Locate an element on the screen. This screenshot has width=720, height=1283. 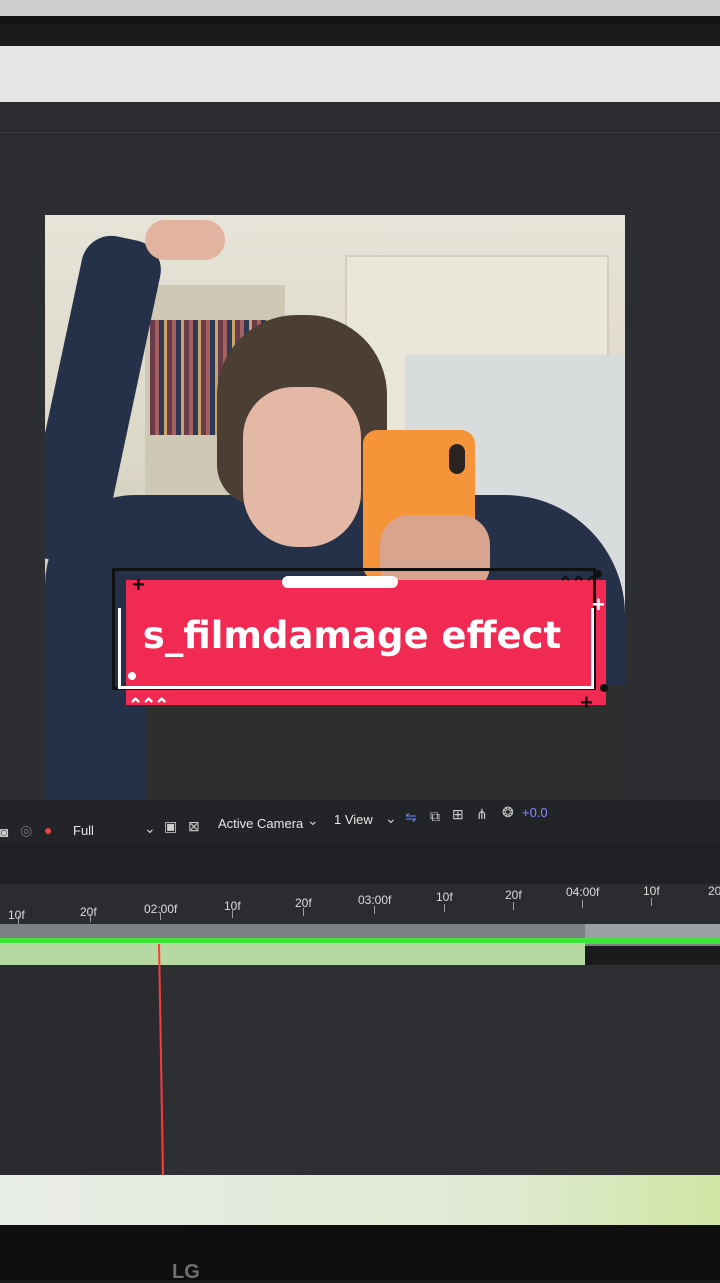
timeline-footer is located at coordinates (360, 1200).